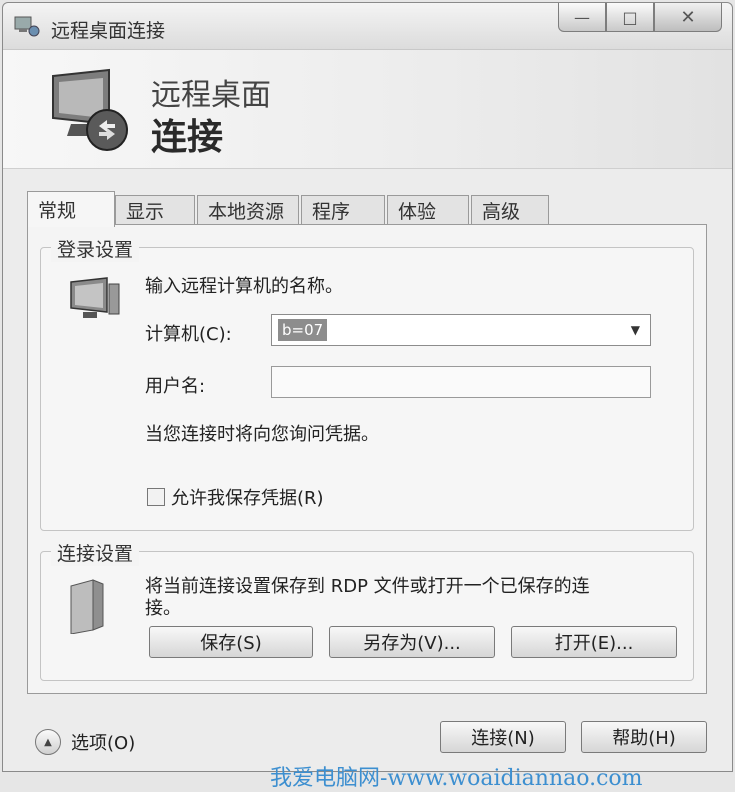 The height and width of the screenshot is (792, 735). What do you see at coordinates (231, 642) in the screenshot?
I see `save-button: 保存(S)` at bounding box center [231, 642].